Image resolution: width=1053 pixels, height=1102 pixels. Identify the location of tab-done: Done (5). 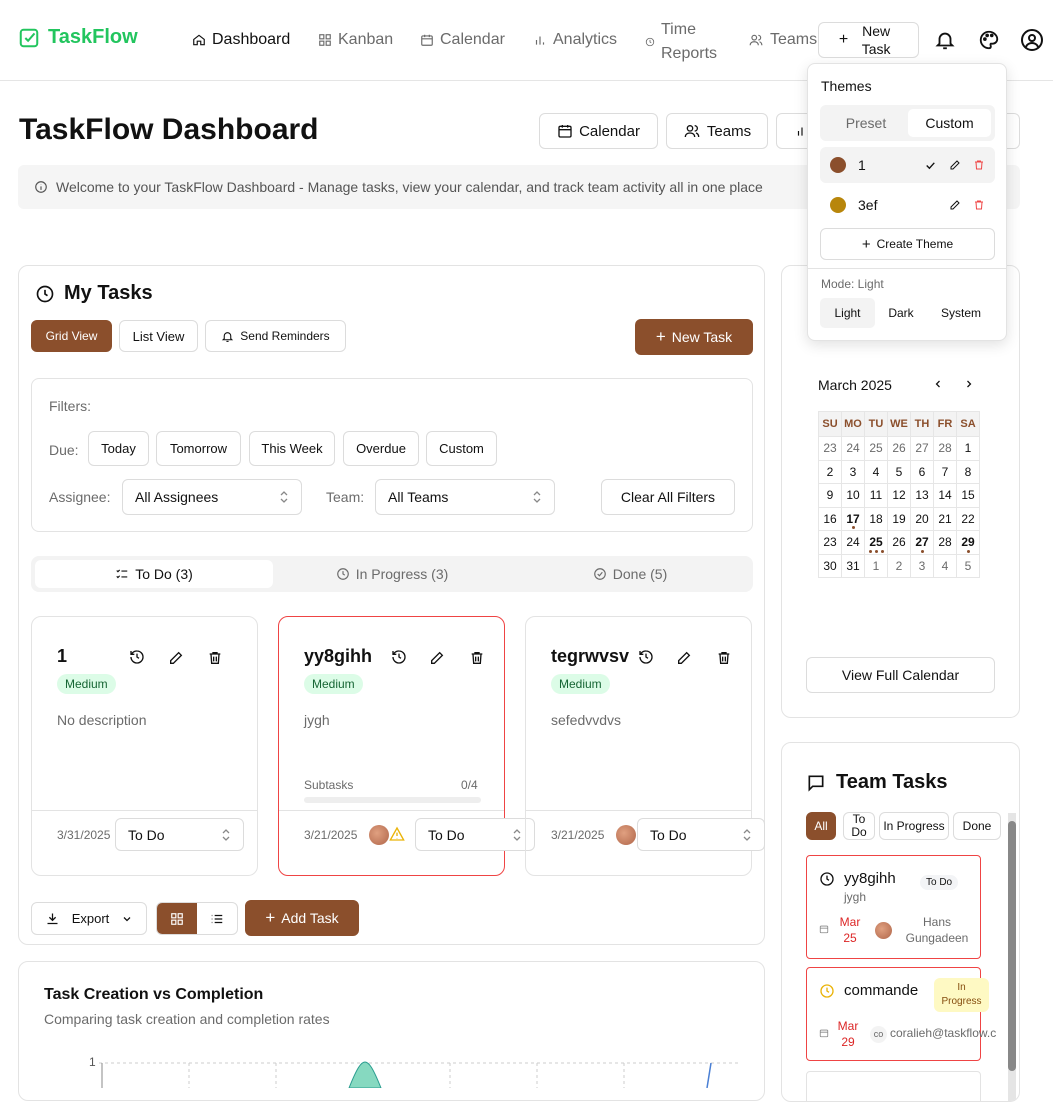
(630, 574).